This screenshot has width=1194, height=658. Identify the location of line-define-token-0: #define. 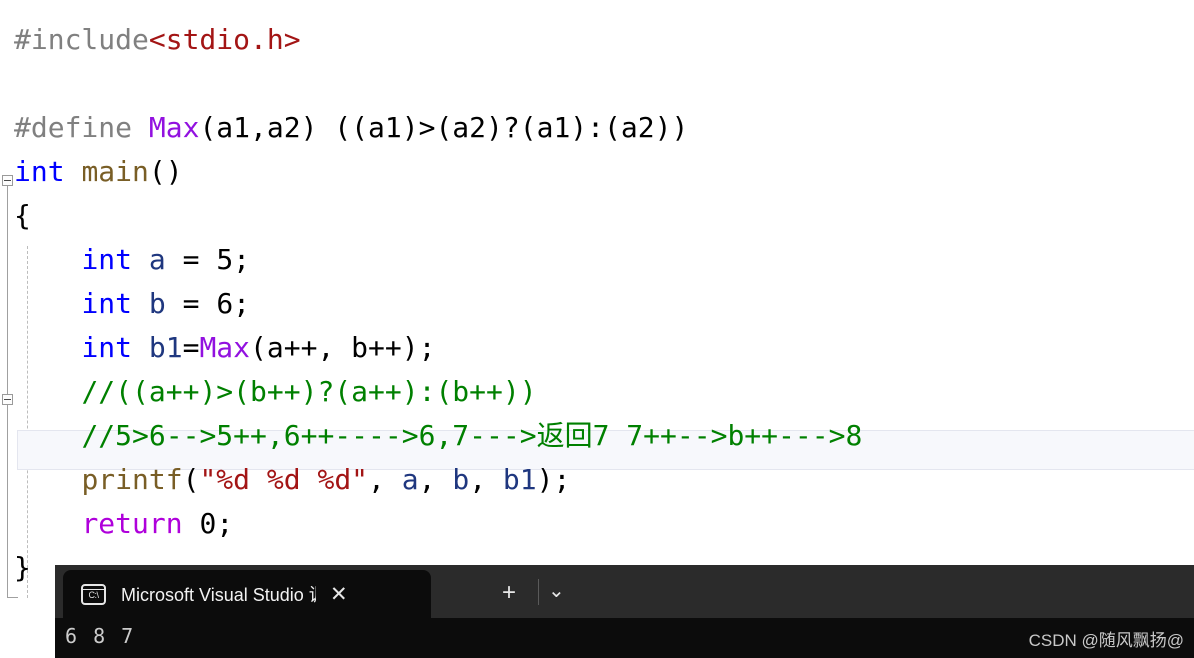
(81, 127).